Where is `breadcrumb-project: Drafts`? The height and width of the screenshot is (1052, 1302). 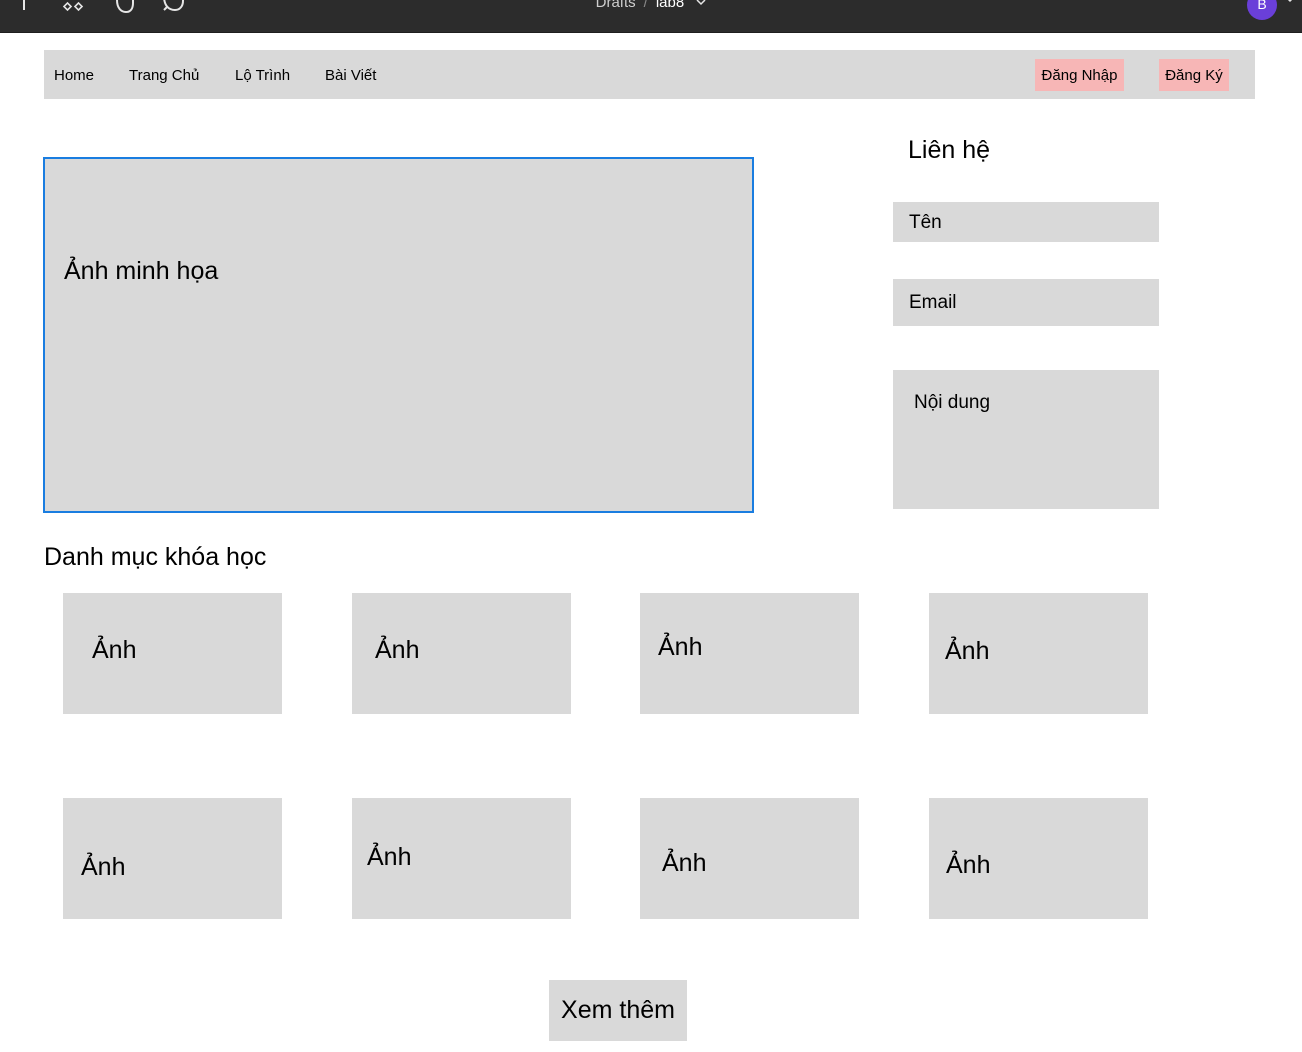
breadcrumb-project: Drafts is located at coordinates (616, 5).